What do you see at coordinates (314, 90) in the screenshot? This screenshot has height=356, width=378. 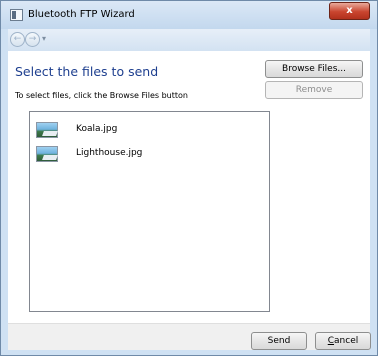 I see `remove-button: Remove` at bounding box center [314, 90].